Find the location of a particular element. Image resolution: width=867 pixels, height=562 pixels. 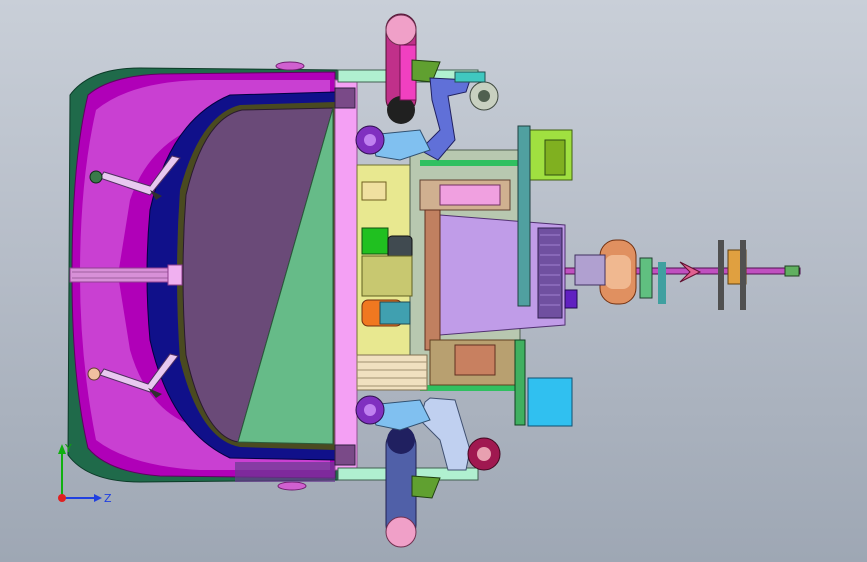

brown-frame-left is located at coordinates (432, 280).